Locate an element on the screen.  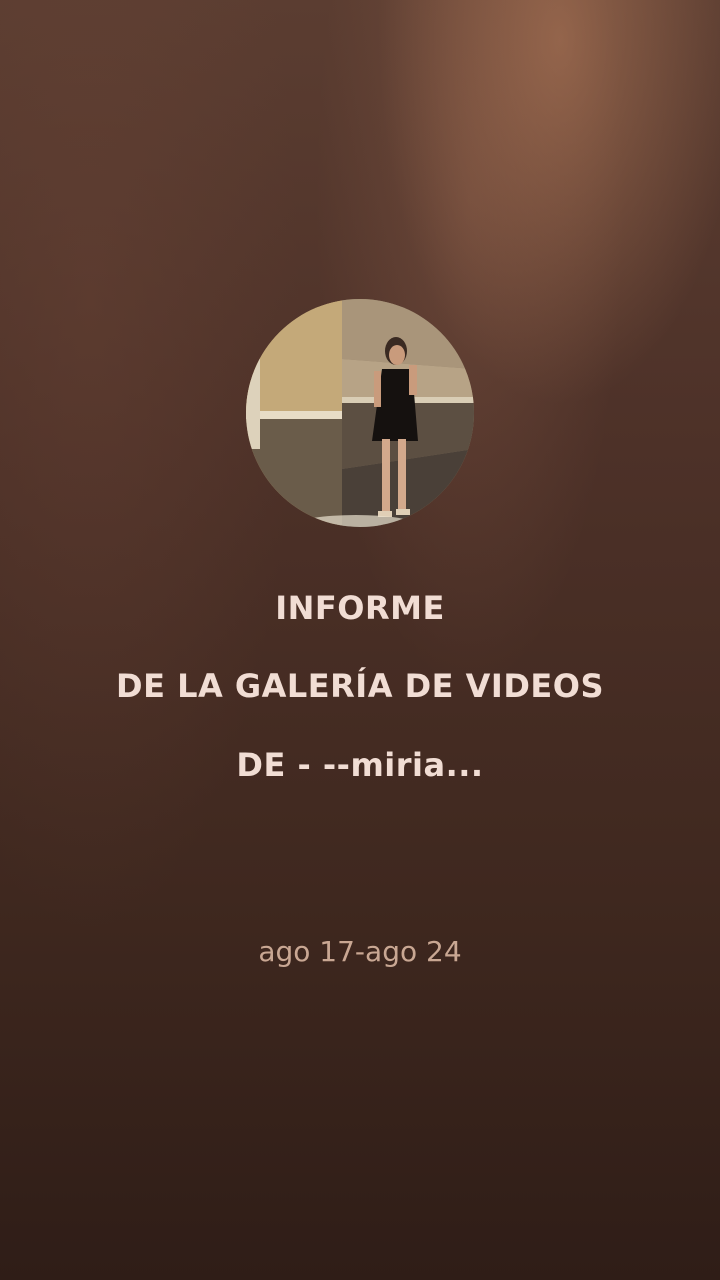
avatar-photo is located at coordinates (360, 413).